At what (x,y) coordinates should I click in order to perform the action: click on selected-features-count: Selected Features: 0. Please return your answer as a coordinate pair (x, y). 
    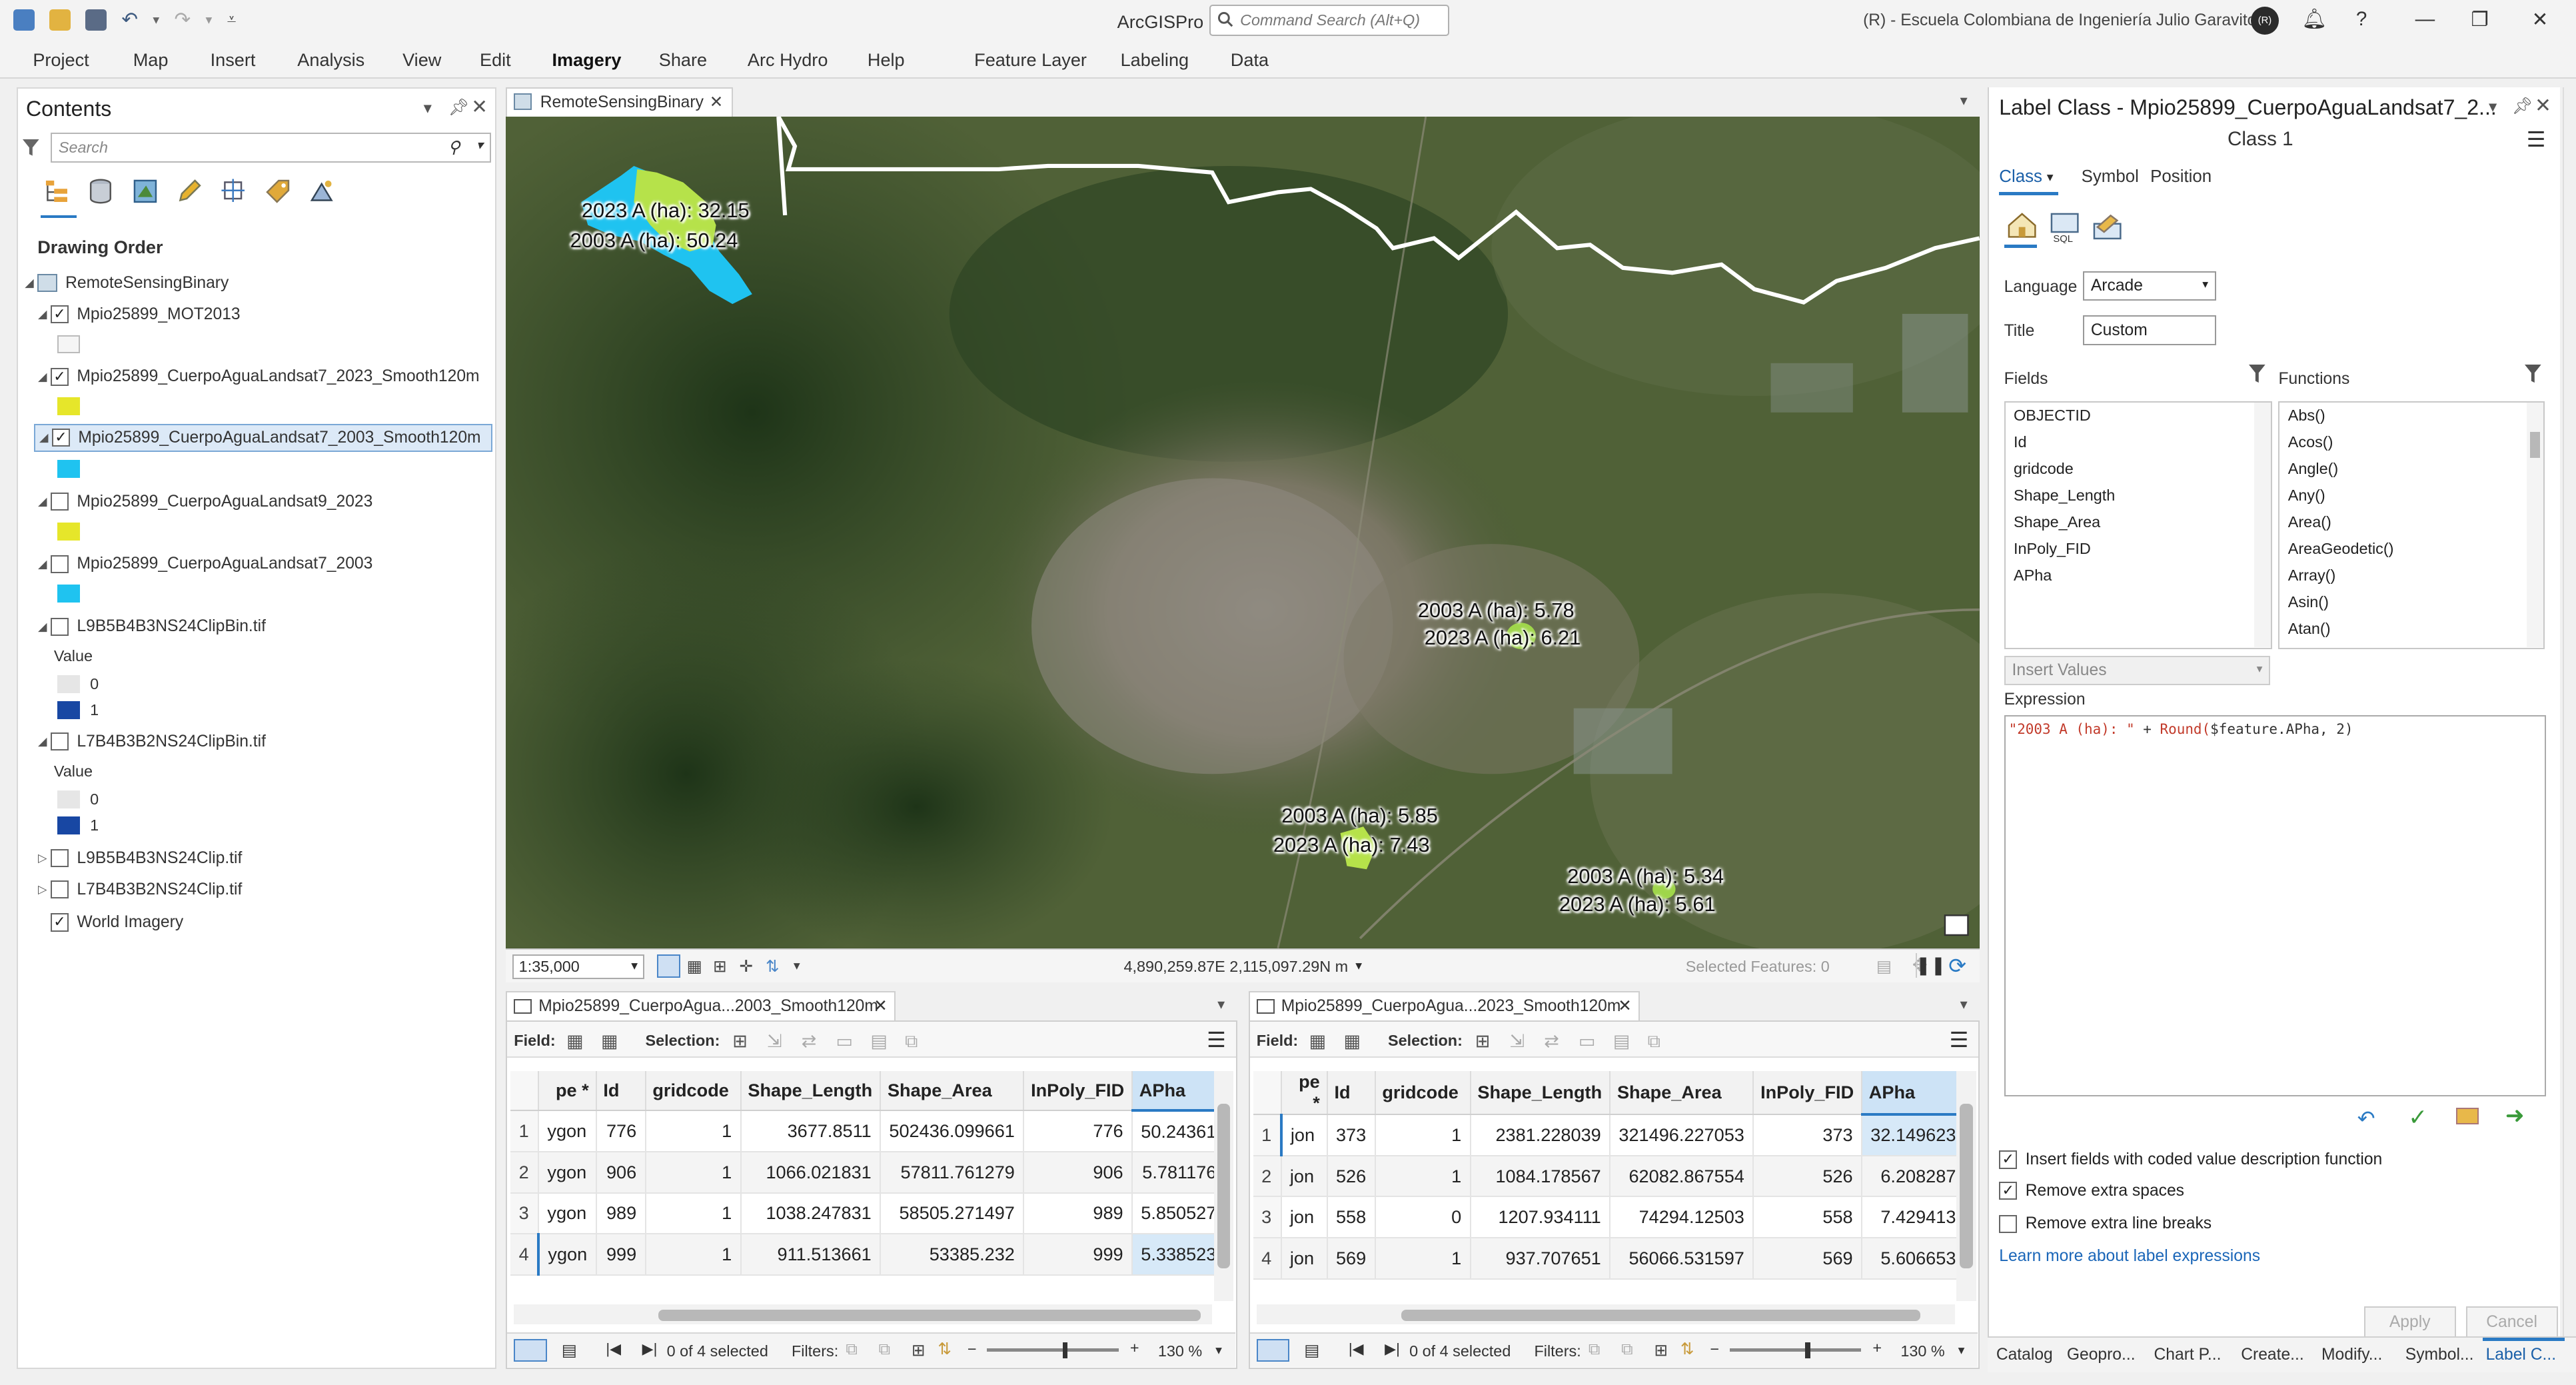
    Looking at the image, I should click on (1758, 967).